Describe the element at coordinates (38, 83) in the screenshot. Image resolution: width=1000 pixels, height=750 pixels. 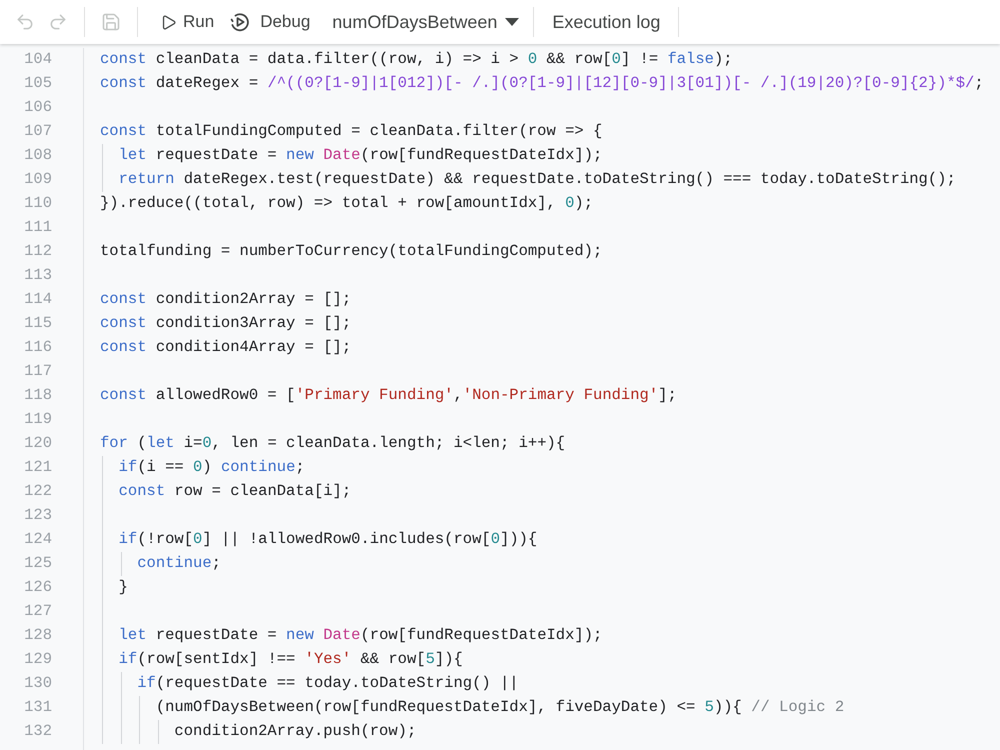
I see `line-number: 105` at that location.